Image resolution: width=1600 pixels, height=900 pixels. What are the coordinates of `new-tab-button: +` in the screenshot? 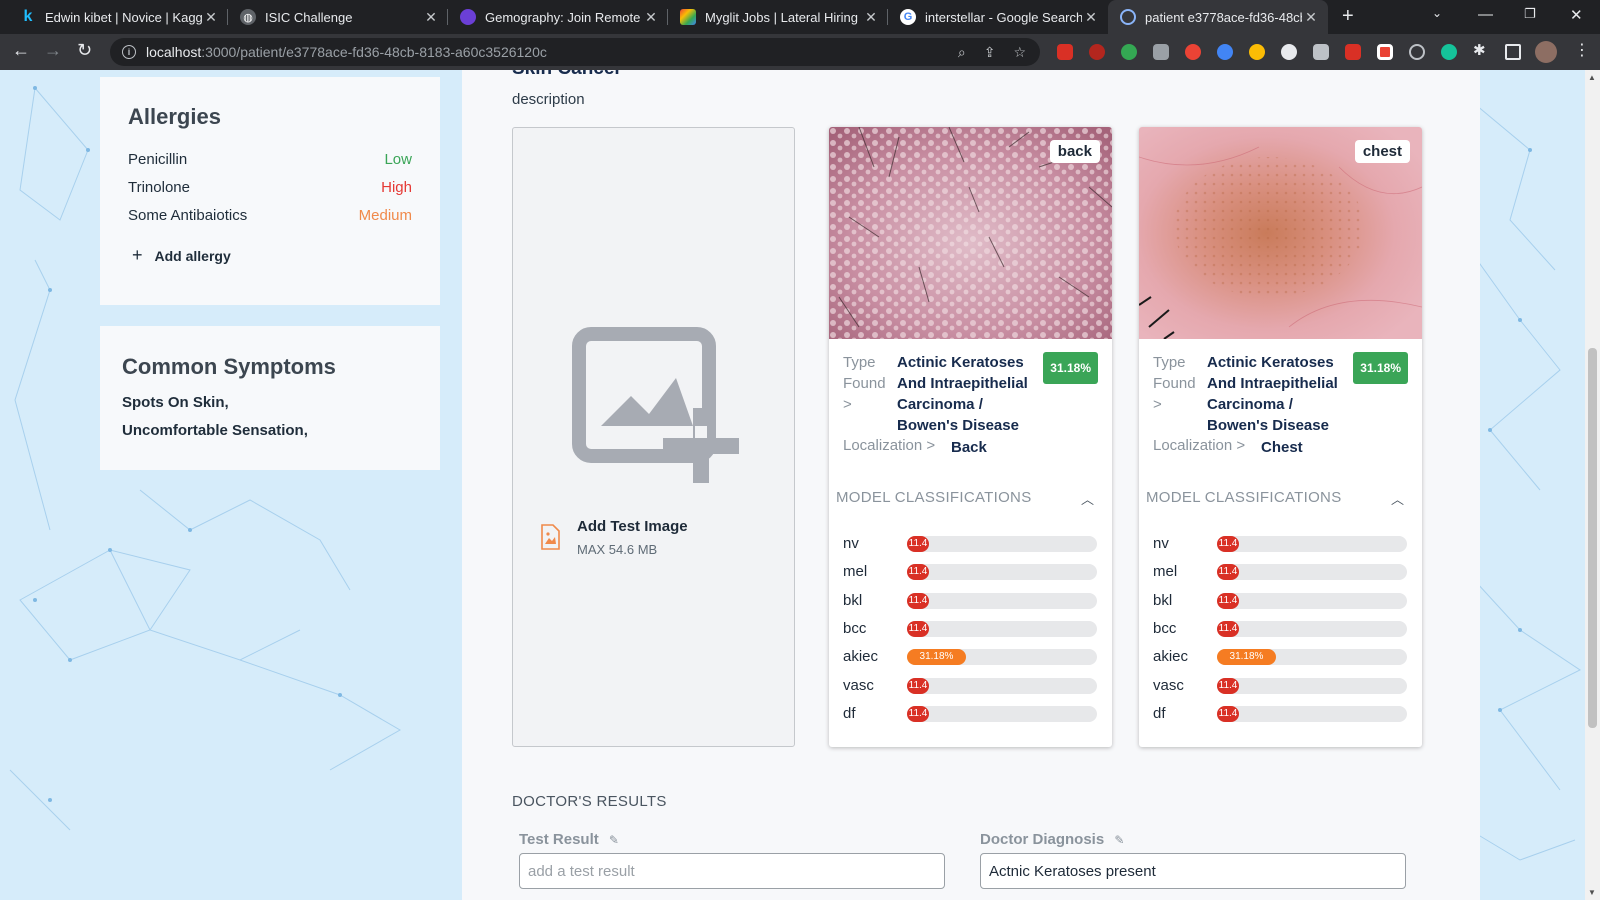 It's located at (1348, 16).